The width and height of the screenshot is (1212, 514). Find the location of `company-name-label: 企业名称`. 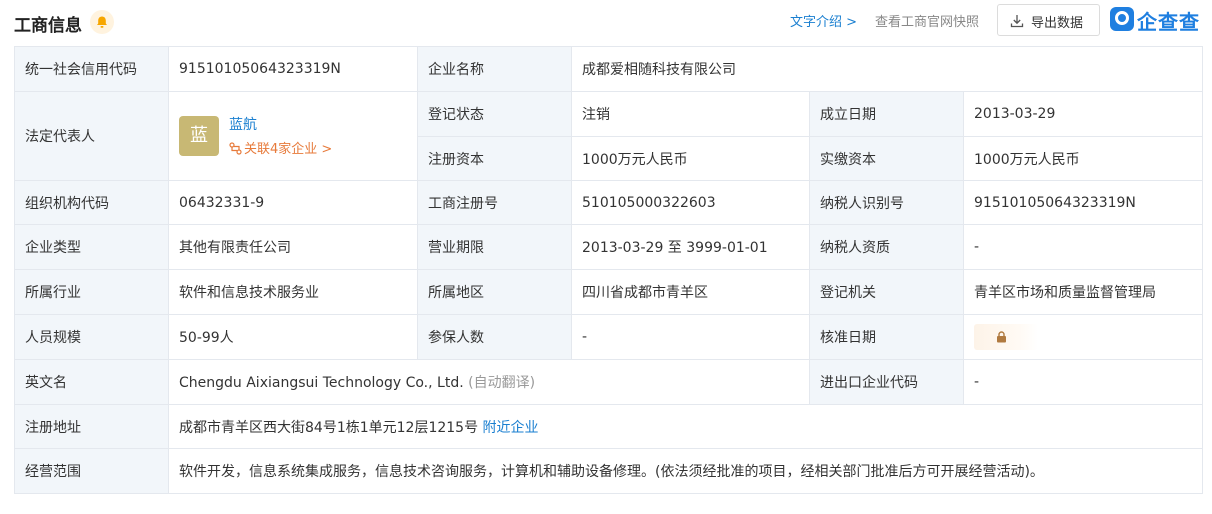

company-name-label: 企业名称 is located at coordinates (494, 69).